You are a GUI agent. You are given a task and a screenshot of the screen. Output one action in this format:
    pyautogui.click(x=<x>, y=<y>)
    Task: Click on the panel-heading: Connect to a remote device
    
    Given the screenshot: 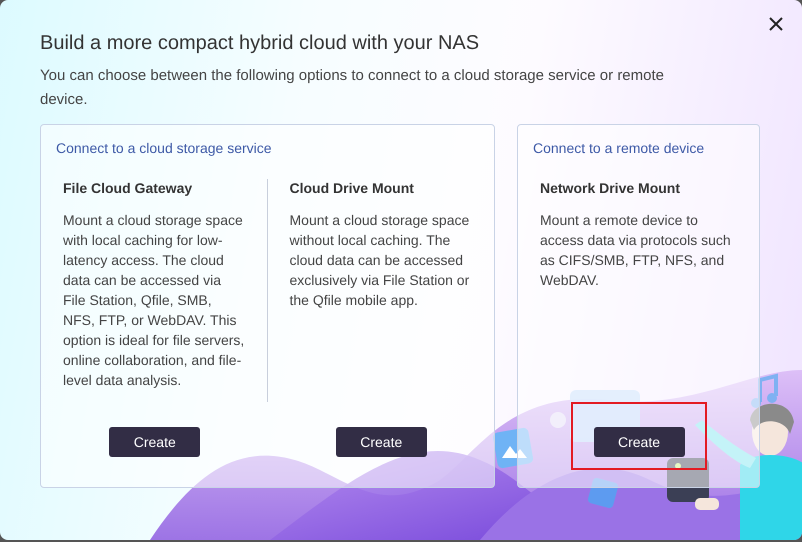 What is the action you would take?
    pyautogui.click(x=619, y=148)
    